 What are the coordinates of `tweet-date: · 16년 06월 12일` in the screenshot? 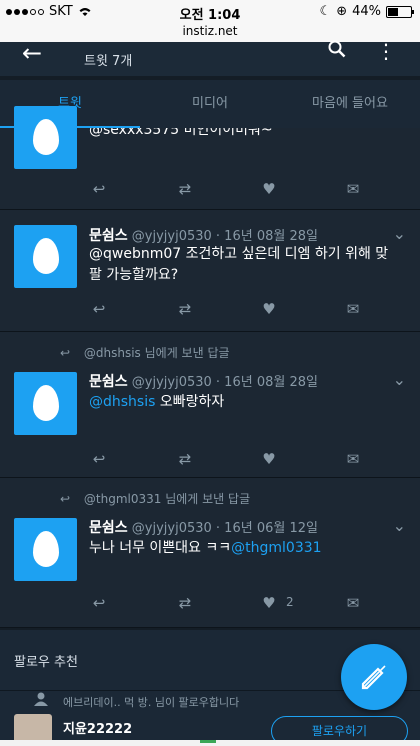 It's located at (266, 528).